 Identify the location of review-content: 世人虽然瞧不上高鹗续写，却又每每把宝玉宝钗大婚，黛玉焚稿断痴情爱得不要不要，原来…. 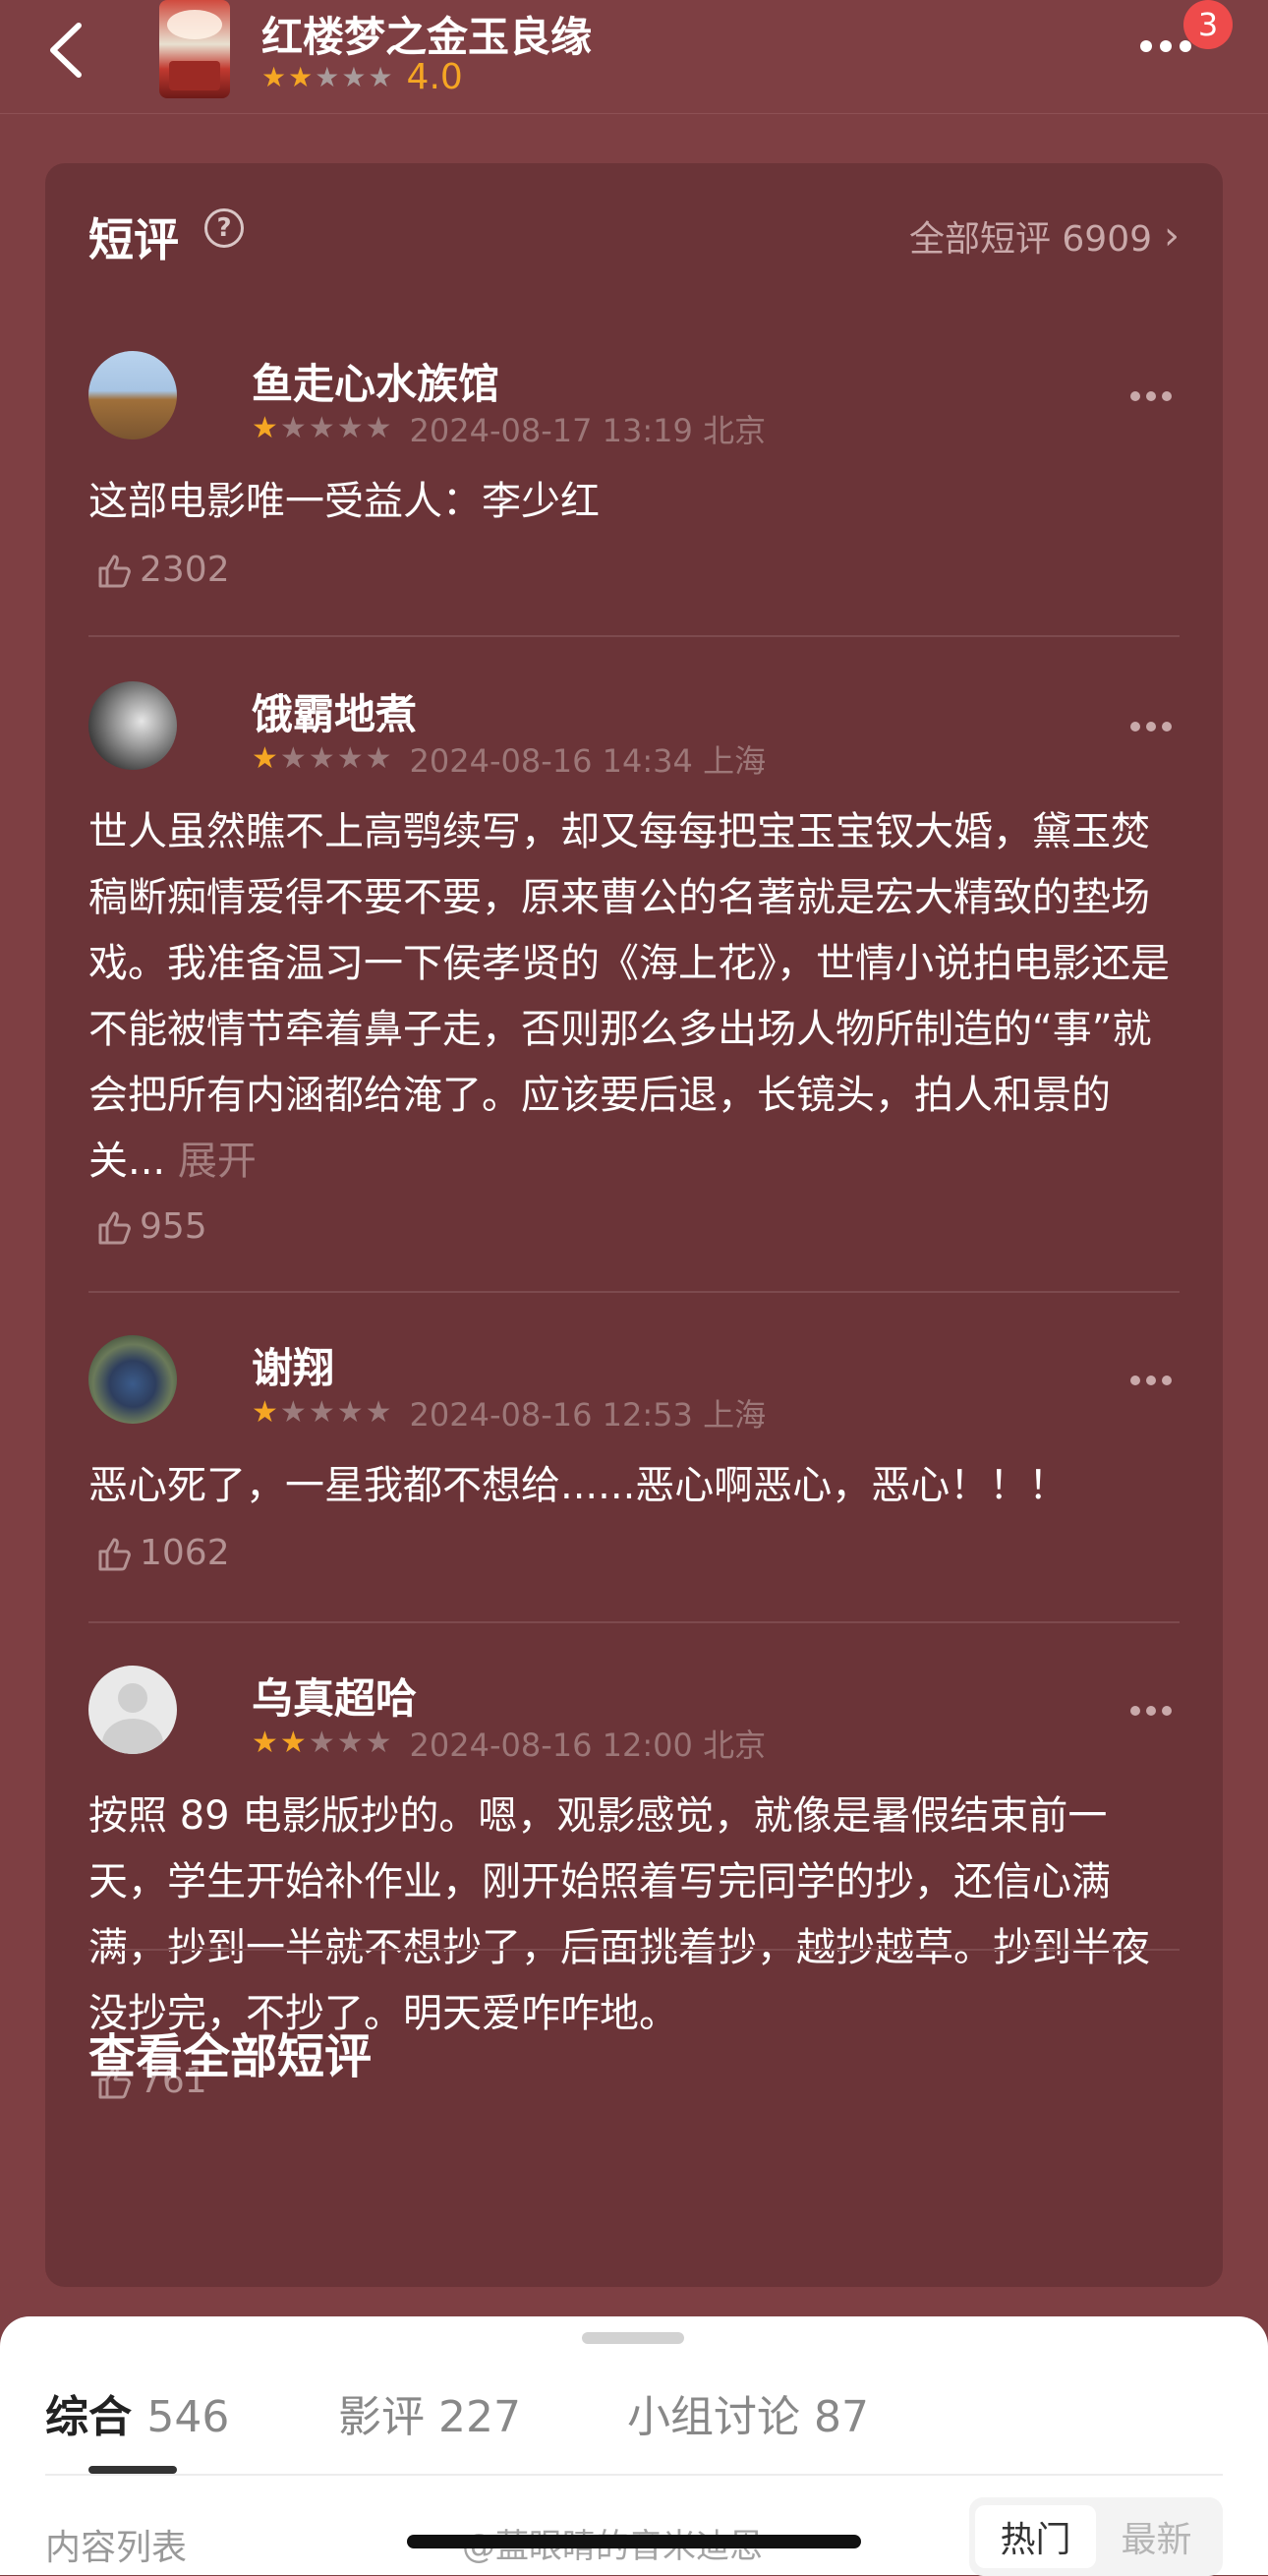
(634, 997).